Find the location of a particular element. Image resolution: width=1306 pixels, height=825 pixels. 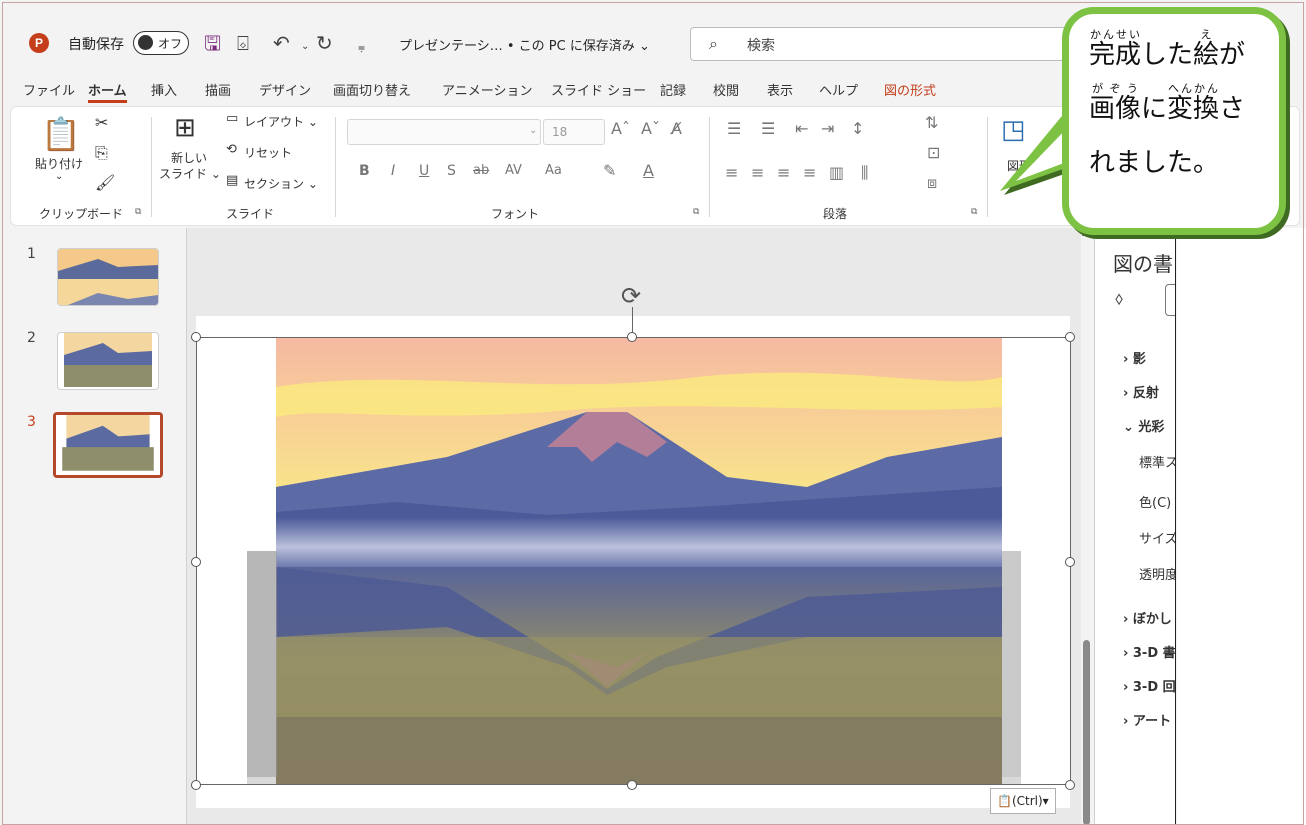

cut-icon: ✂ is located at coordinates (101, 122).